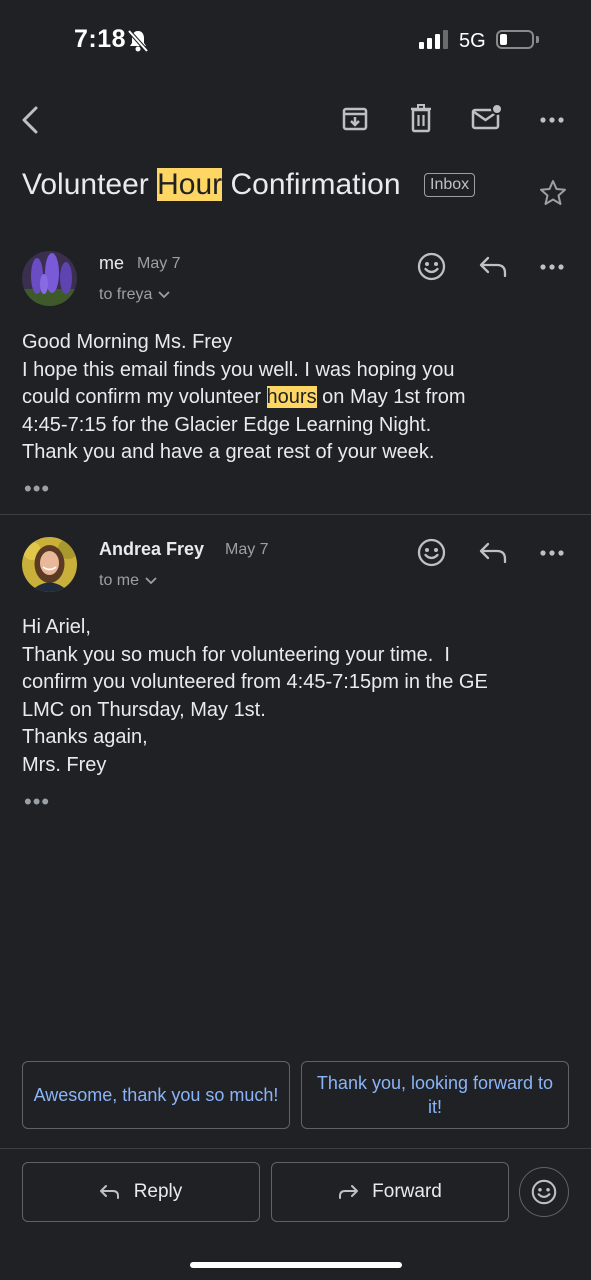 This screenshot has width=591, height=1280. I want to click on recipient-text: to me, so click(119, 580).